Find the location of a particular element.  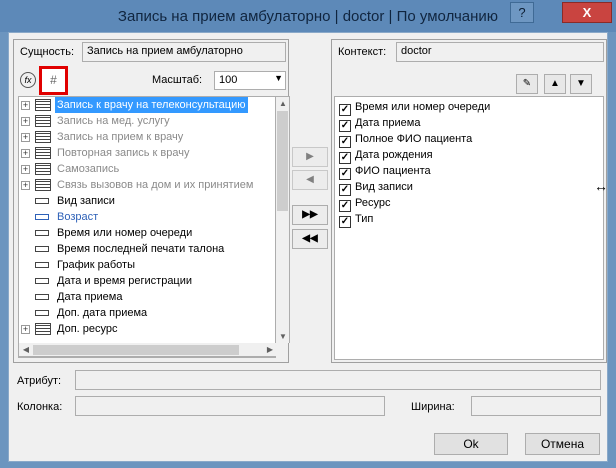

column-list-item: ✓ ФИО пациента is located at coordinates (385, 171).